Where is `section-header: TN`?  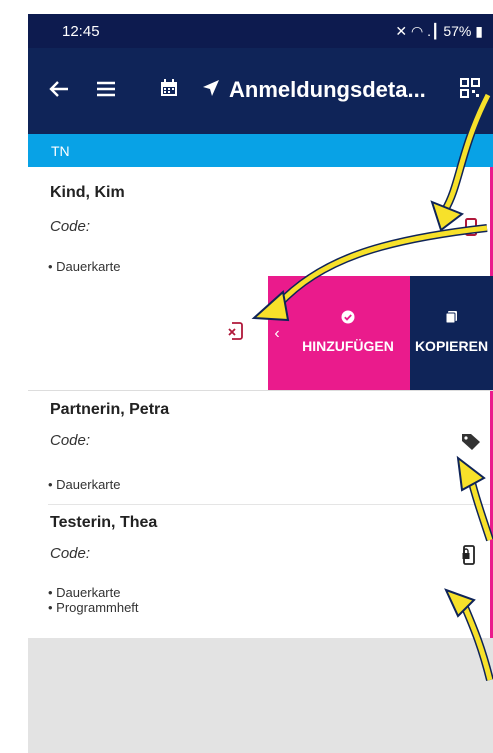 section-header: TN is located at coordinates (260, 150).